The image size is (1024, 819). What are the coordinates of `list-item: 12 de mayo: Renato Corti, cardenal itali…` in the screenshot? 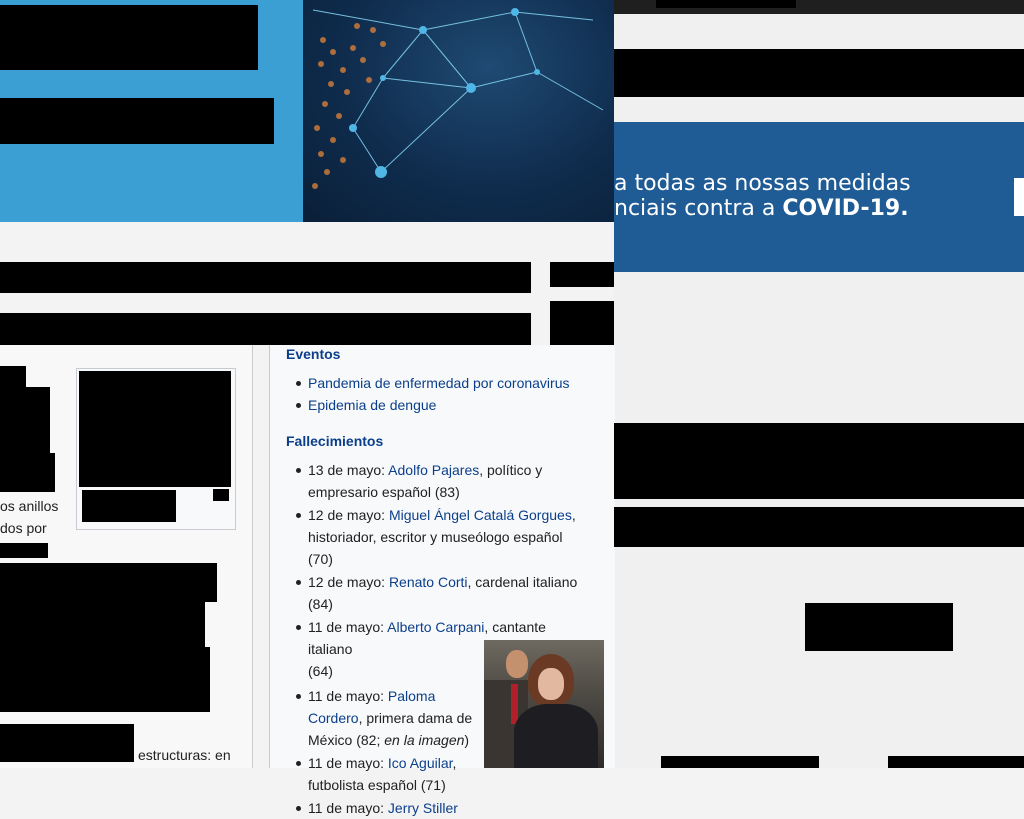 It's located at (436, 593).